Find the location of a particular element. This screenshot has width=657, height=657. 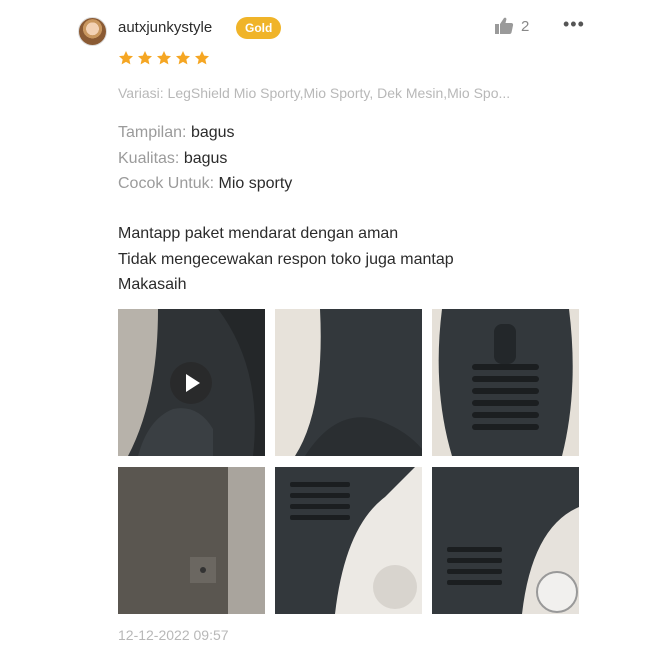

more-options-icon: ••• is located at coordinates (574, 24).